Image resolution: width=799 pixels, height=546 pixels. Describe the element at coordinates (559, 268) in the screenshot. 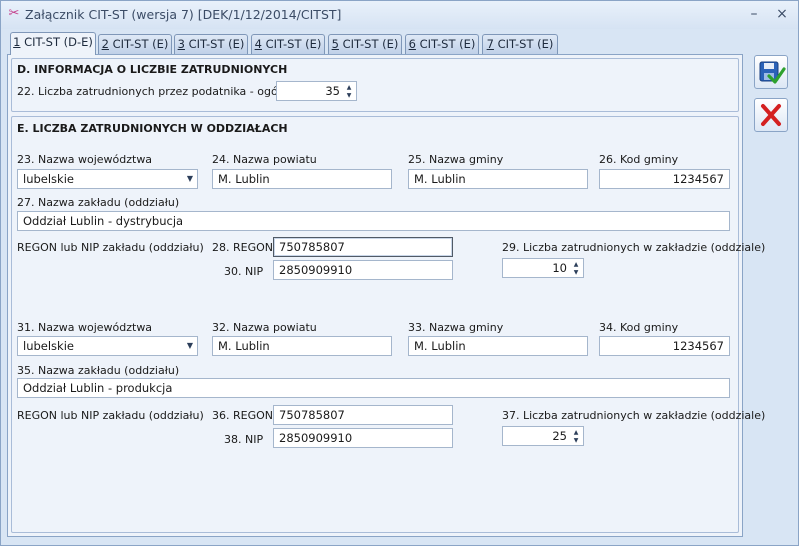

I see `liczba-zatrudnionych-value: 10` at that location.